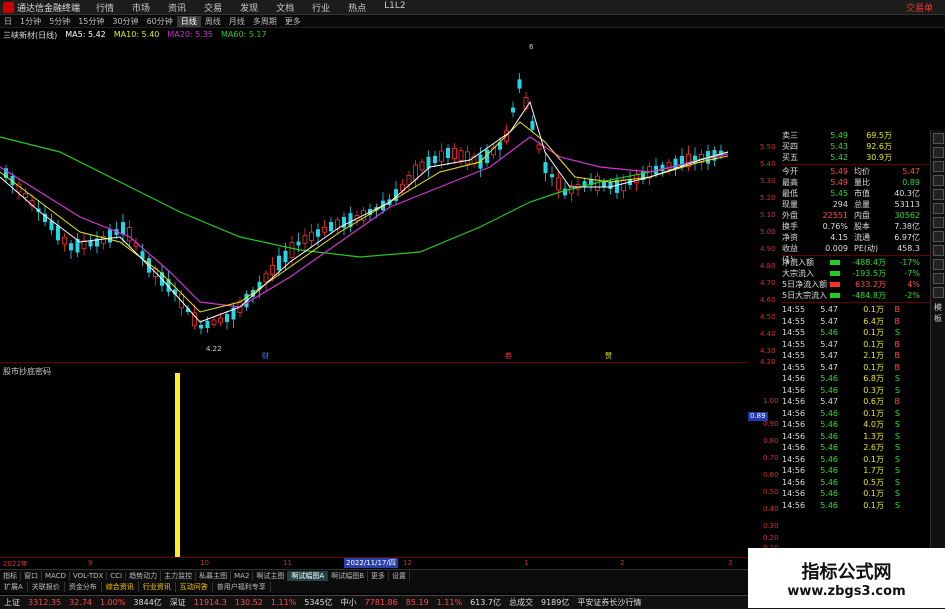  Describe the element at coordinates (938, 152) in the screenshot. I see `chart-icon` at that location.